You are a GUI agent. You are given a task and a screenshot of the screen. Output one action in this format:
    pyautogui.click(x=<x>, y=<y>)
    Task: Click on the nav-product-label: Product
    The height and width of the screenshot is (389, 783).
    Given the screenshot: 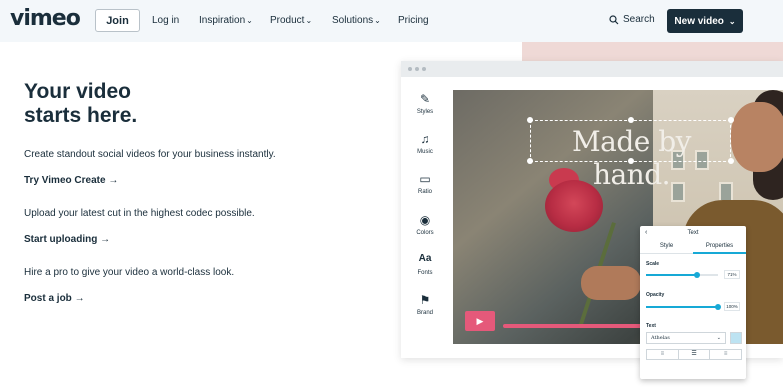 What is the action you would take?
    pyautogui.click(x=287, y=20)
    